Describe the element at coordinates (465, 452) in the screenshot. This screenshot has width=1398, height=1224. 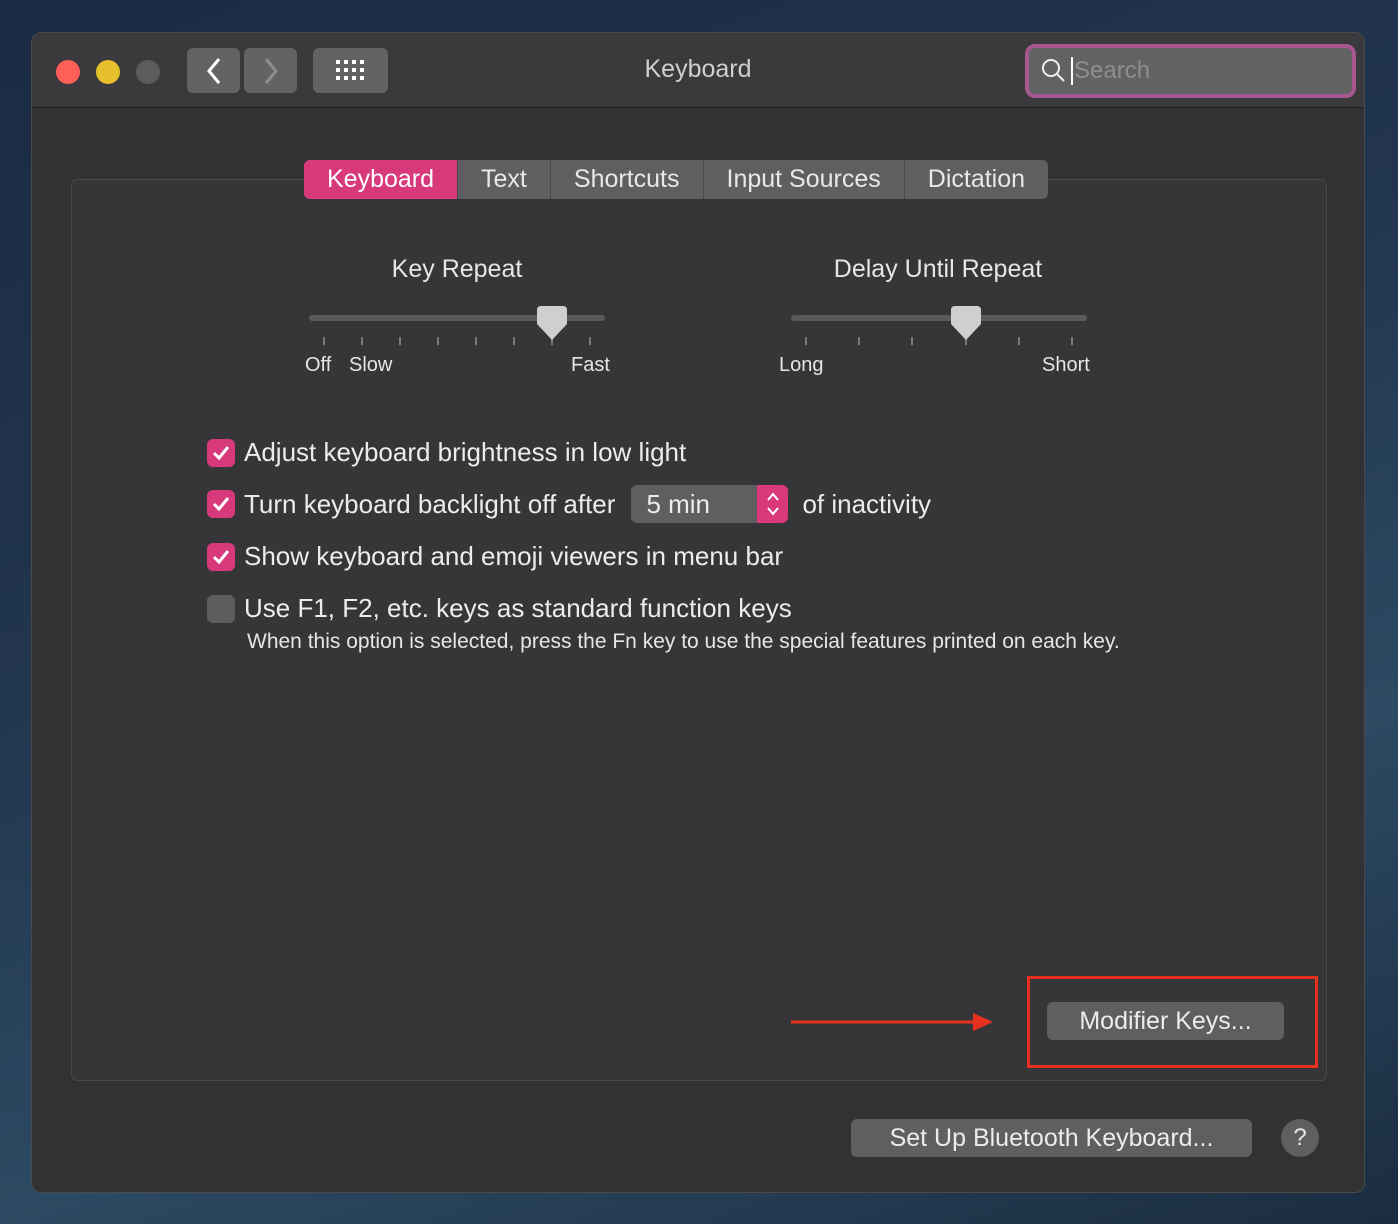
I see `option-label: Adjust keyboard brightness in low light` at that location.